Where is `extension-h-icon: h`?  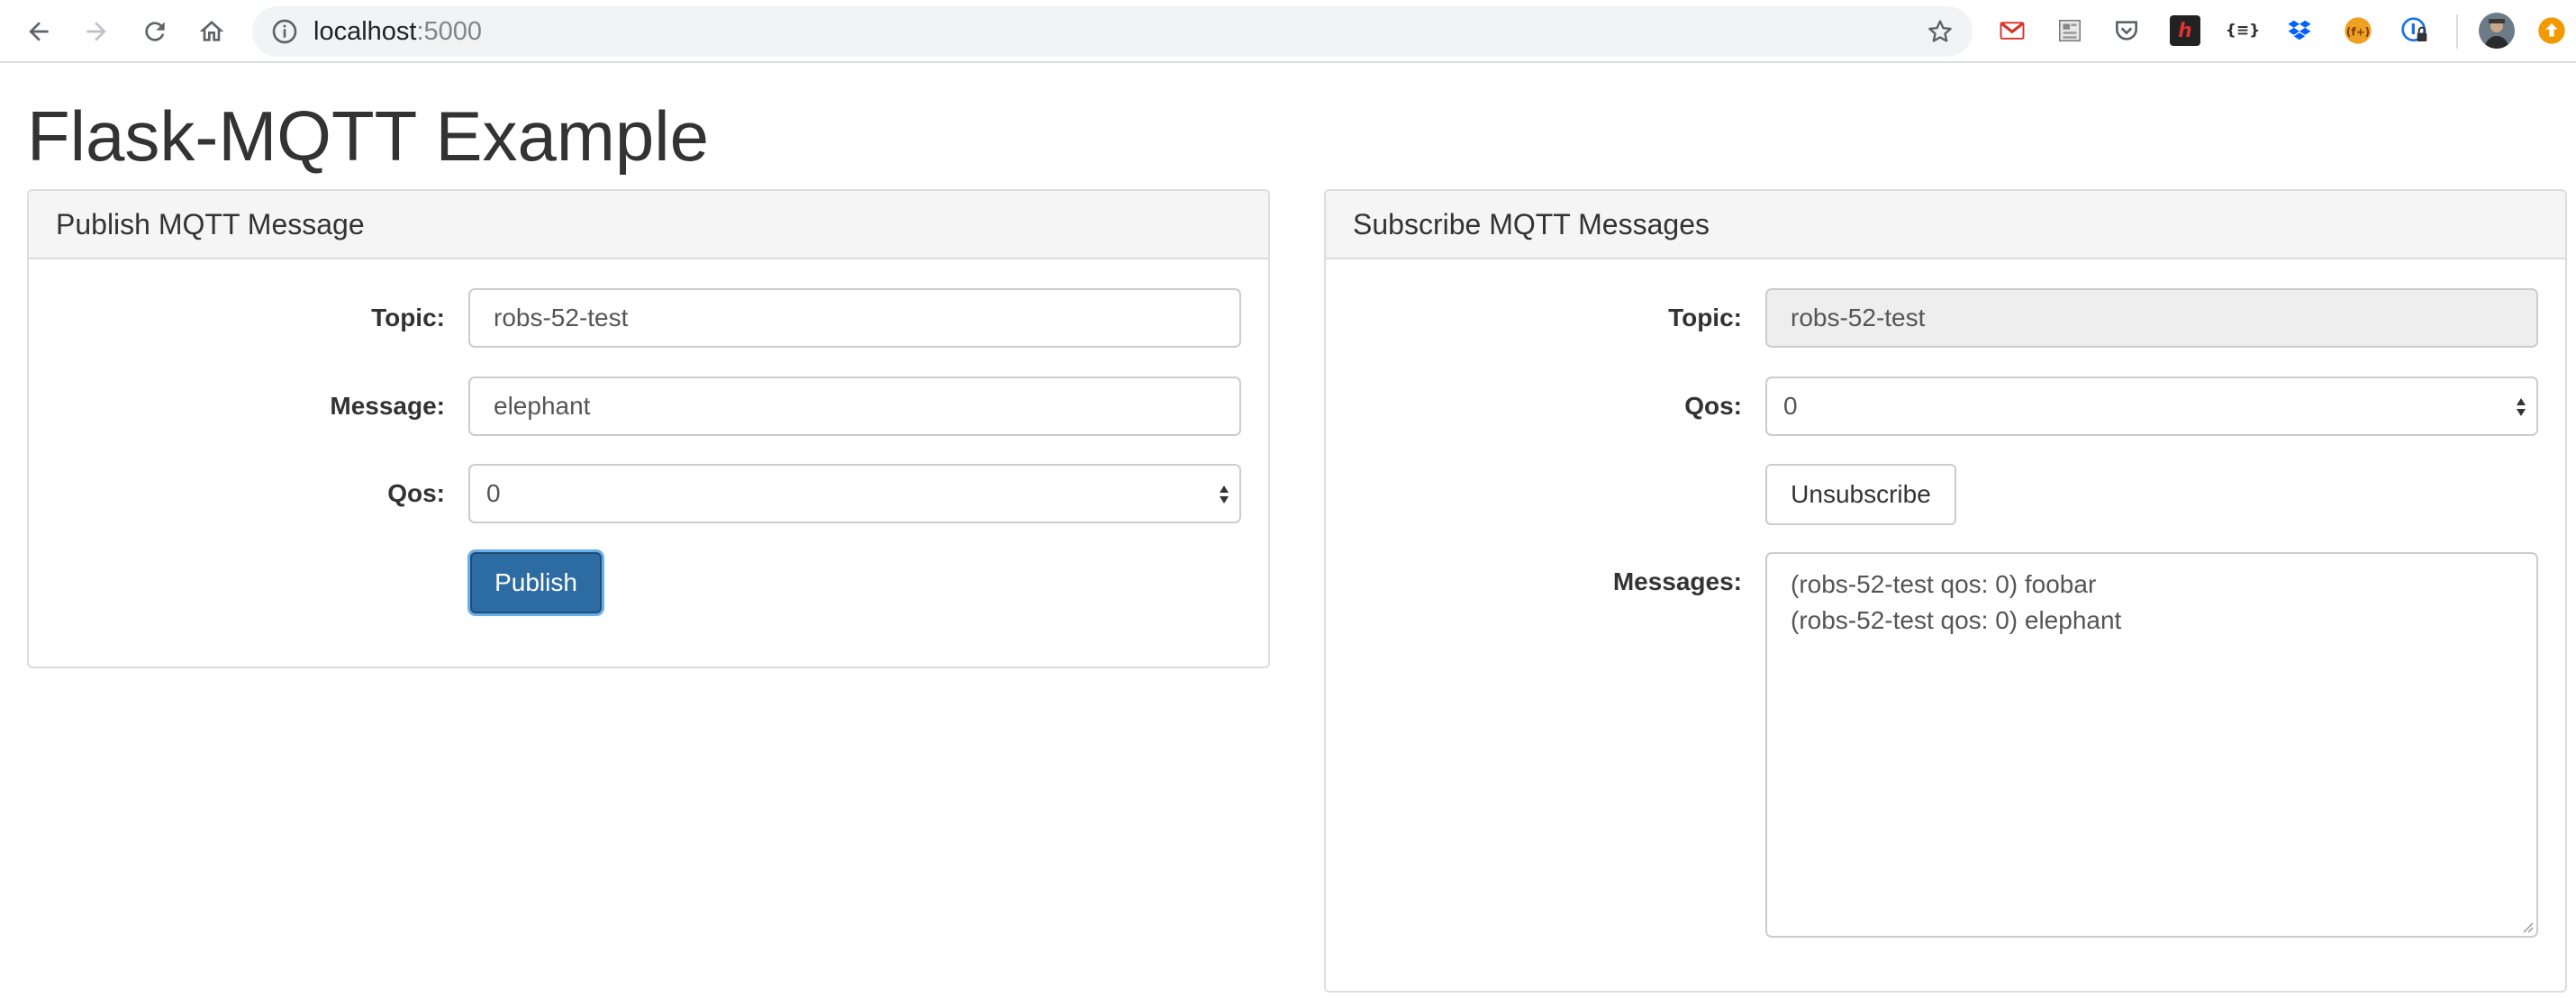
extension-h-icon: h is located at coordinates (2185, 31).